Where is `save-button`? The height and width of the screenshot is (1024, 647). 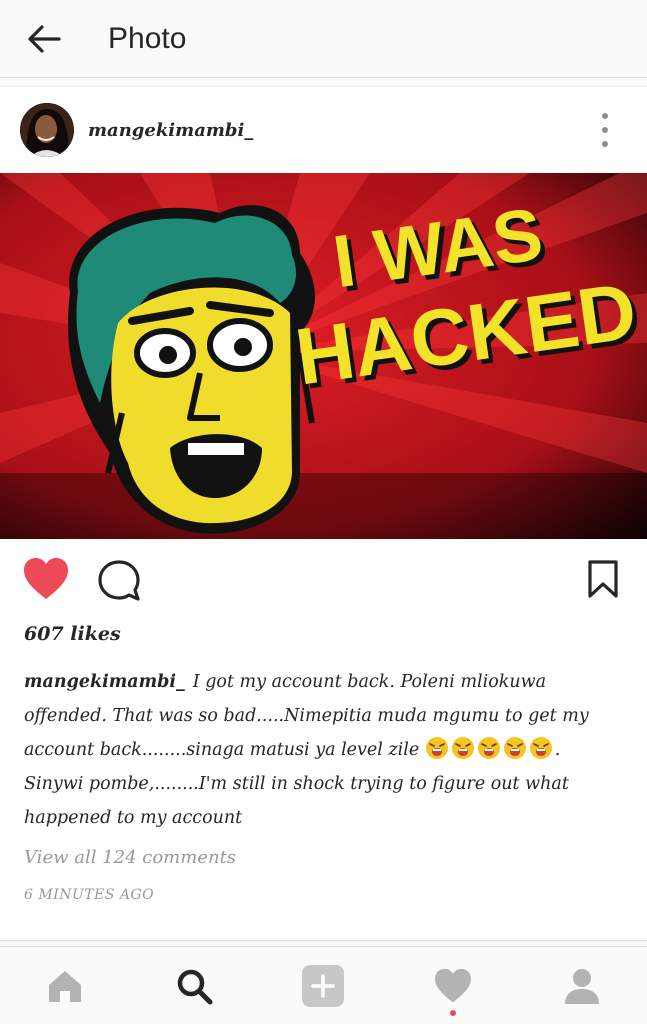
save-button is located at coordinates (603, 579).